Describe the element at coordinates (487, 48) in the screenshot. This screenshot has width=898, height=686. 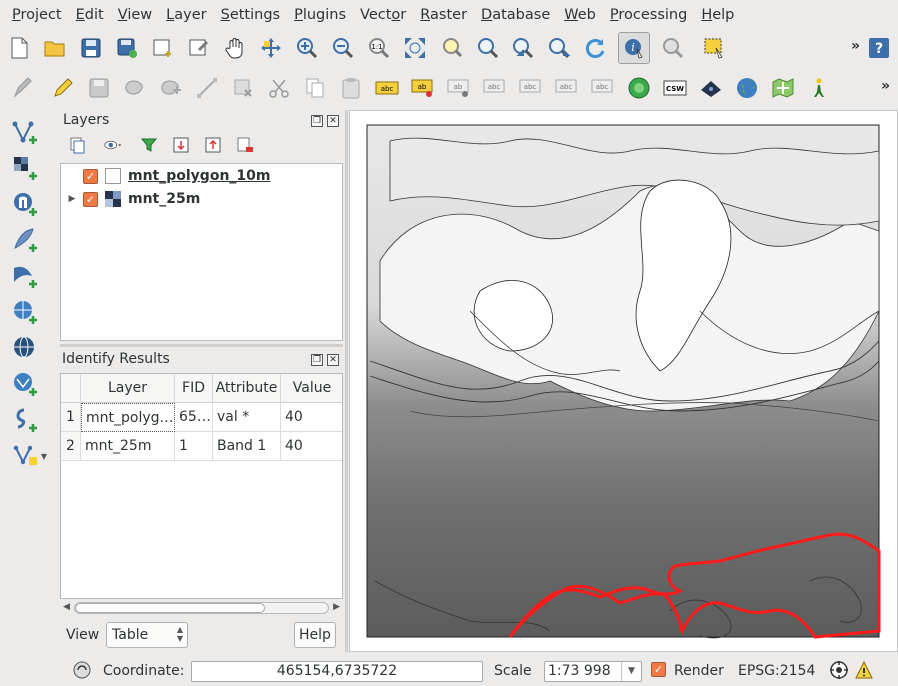
I see `zoom-to-layer-icon` at that location.